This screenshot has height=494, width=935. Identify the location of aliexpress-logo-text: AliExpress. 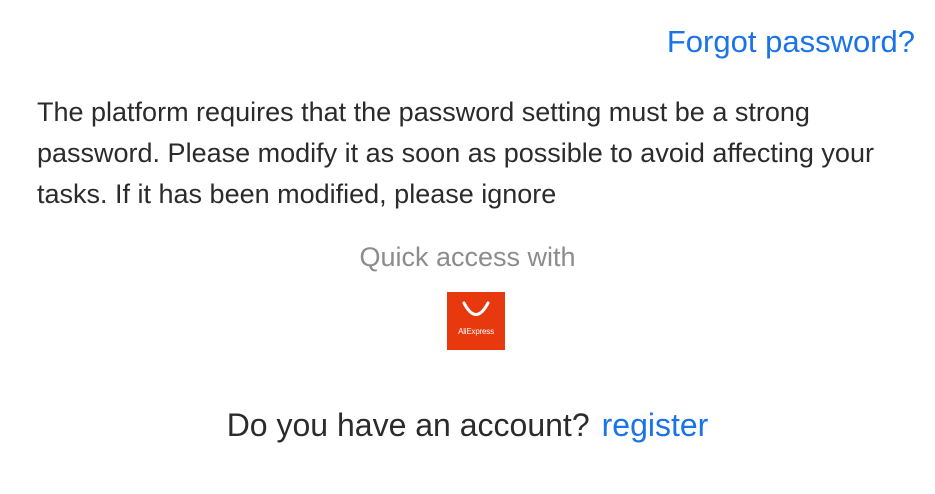
(476, 331).